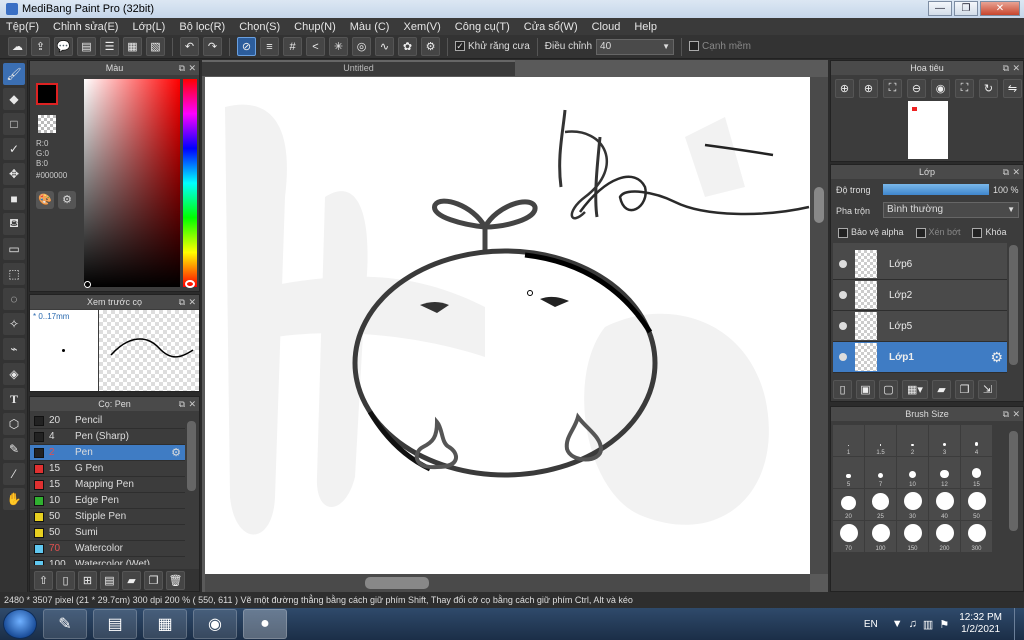 The height and width of the screenshot is (640, 1024). I want to click on snap-vanish-icon: <, so click(315, 46).